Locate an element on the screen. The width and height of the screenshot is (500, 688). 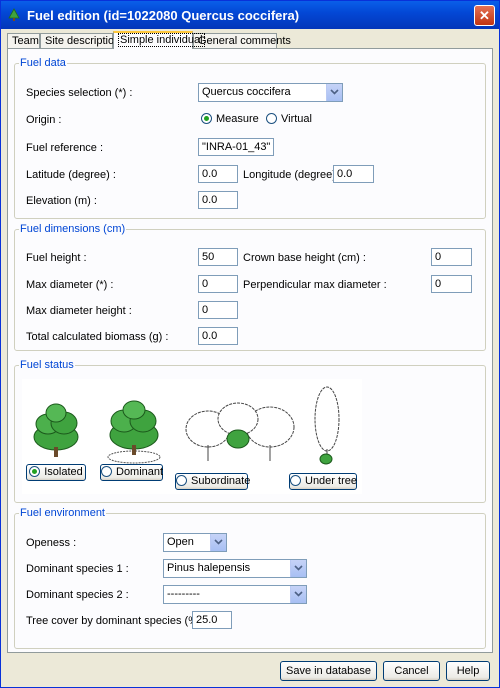
dominant-species-2-dropdown: --------- is located at coordinates (235, 594).